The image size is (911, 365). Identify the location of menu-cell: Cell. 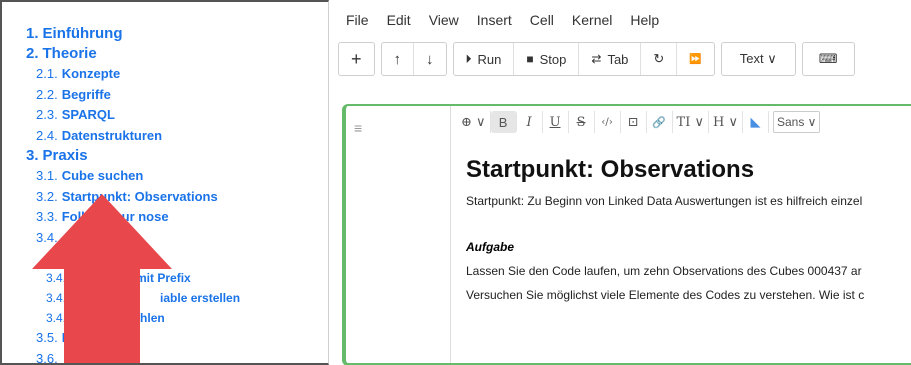
(542, 20).